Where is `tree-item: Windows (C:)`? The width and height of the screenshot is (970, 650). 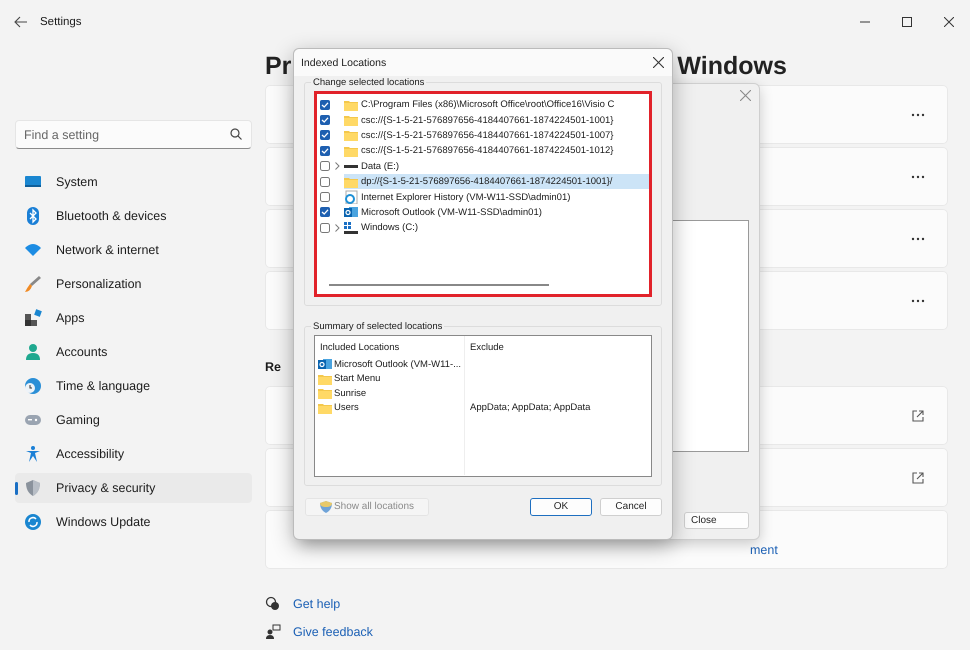
tree-item: Windows (C:) is located at coordinates (496, 228).